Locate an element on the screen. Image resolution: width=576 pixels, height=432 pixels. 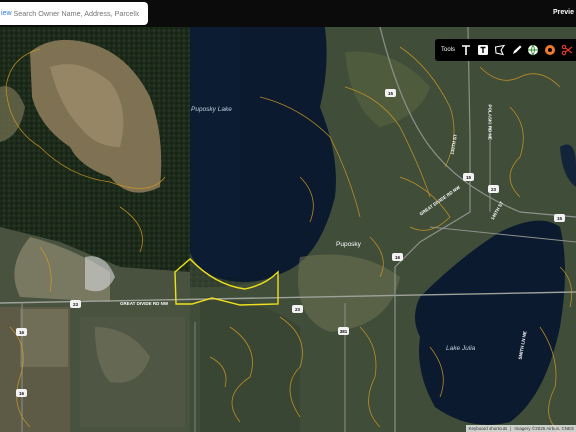
text-tool-icon is located at coordinates (466, 50).